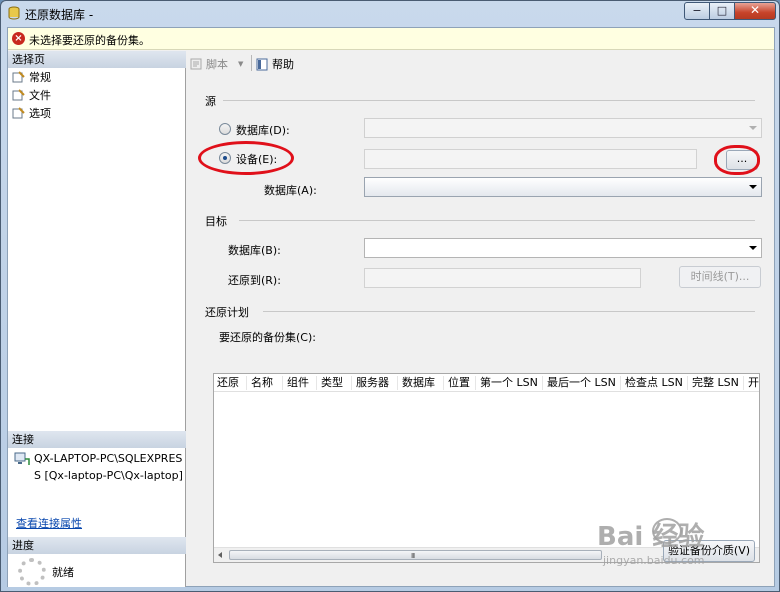 Image resolution: width=780 pixels, height=592 pixels. I want to click on page-item-label: 文件, so click(40, 95).